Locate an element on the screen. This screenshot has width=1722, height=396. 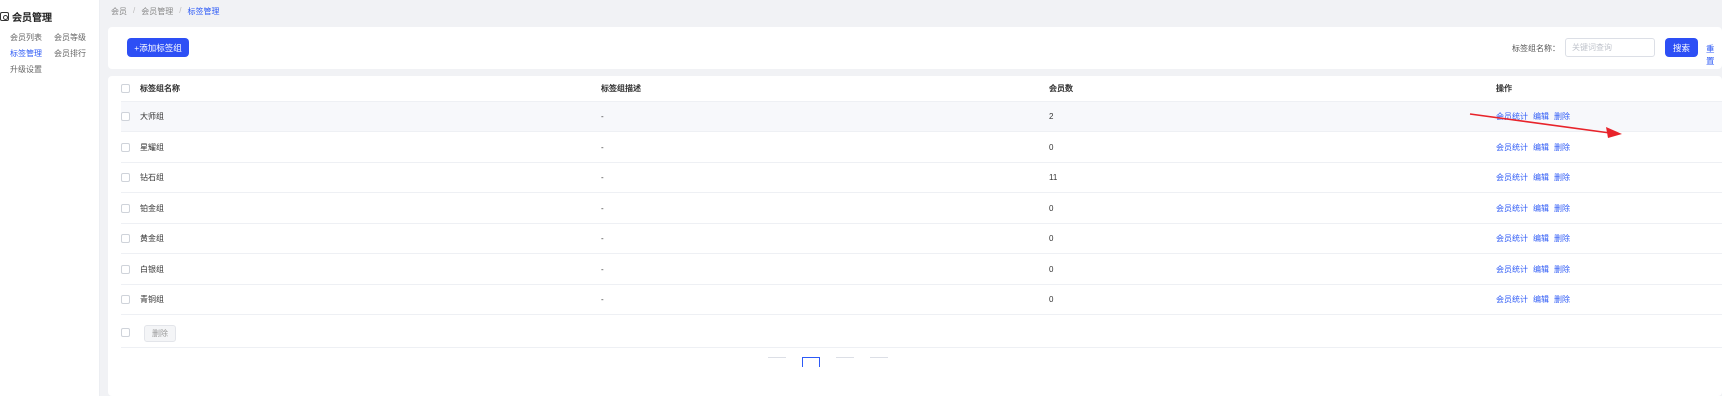
sidebar-item-member-ranking: 会员排行 is located at coordinates (76, 53).